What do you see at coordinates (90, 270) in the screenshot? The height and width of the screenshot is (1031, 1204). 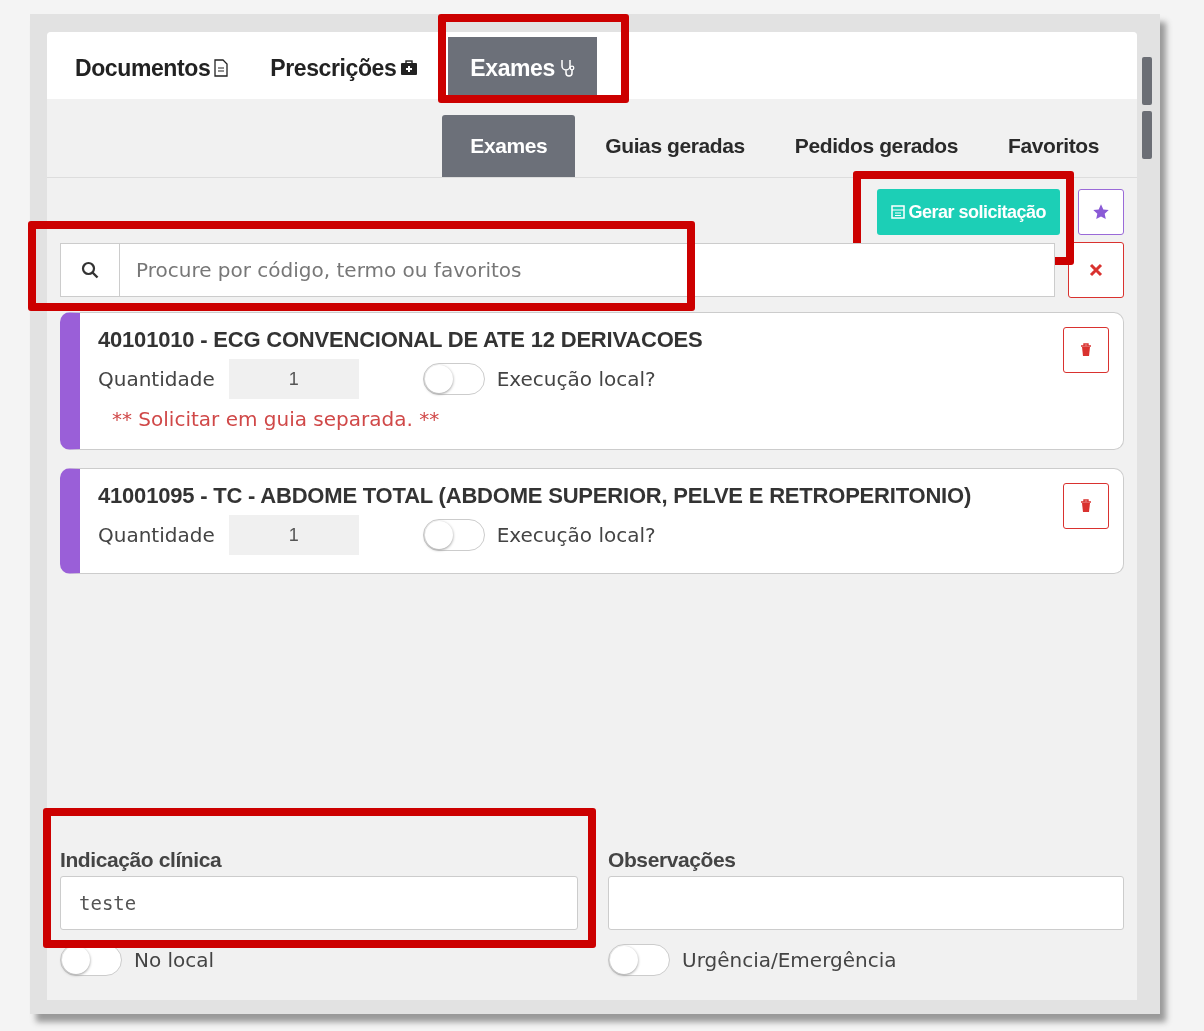 I see `search-icon` at bounding box center [90, 270].